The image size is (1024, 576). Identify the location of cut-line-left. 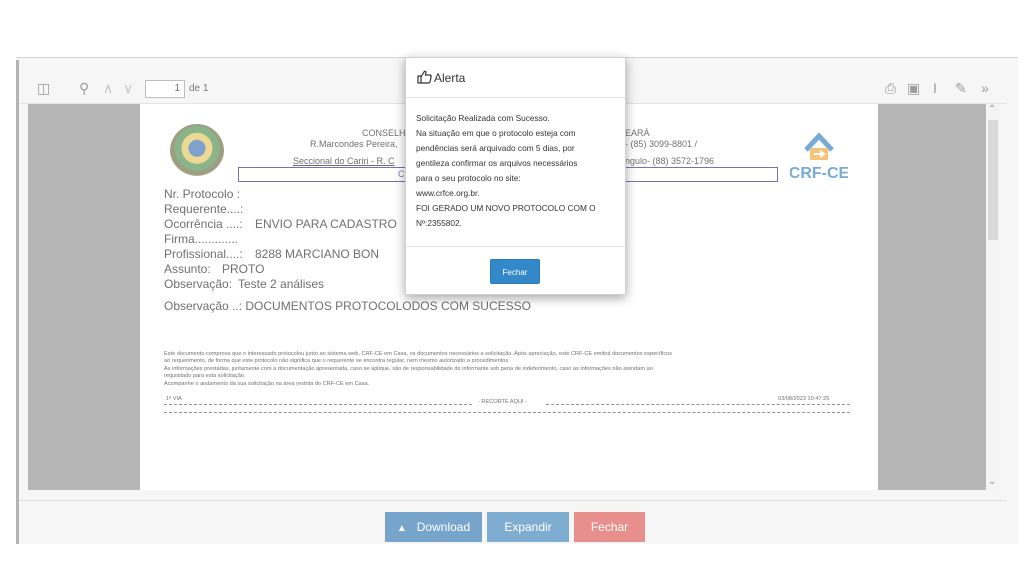
(318, 404).